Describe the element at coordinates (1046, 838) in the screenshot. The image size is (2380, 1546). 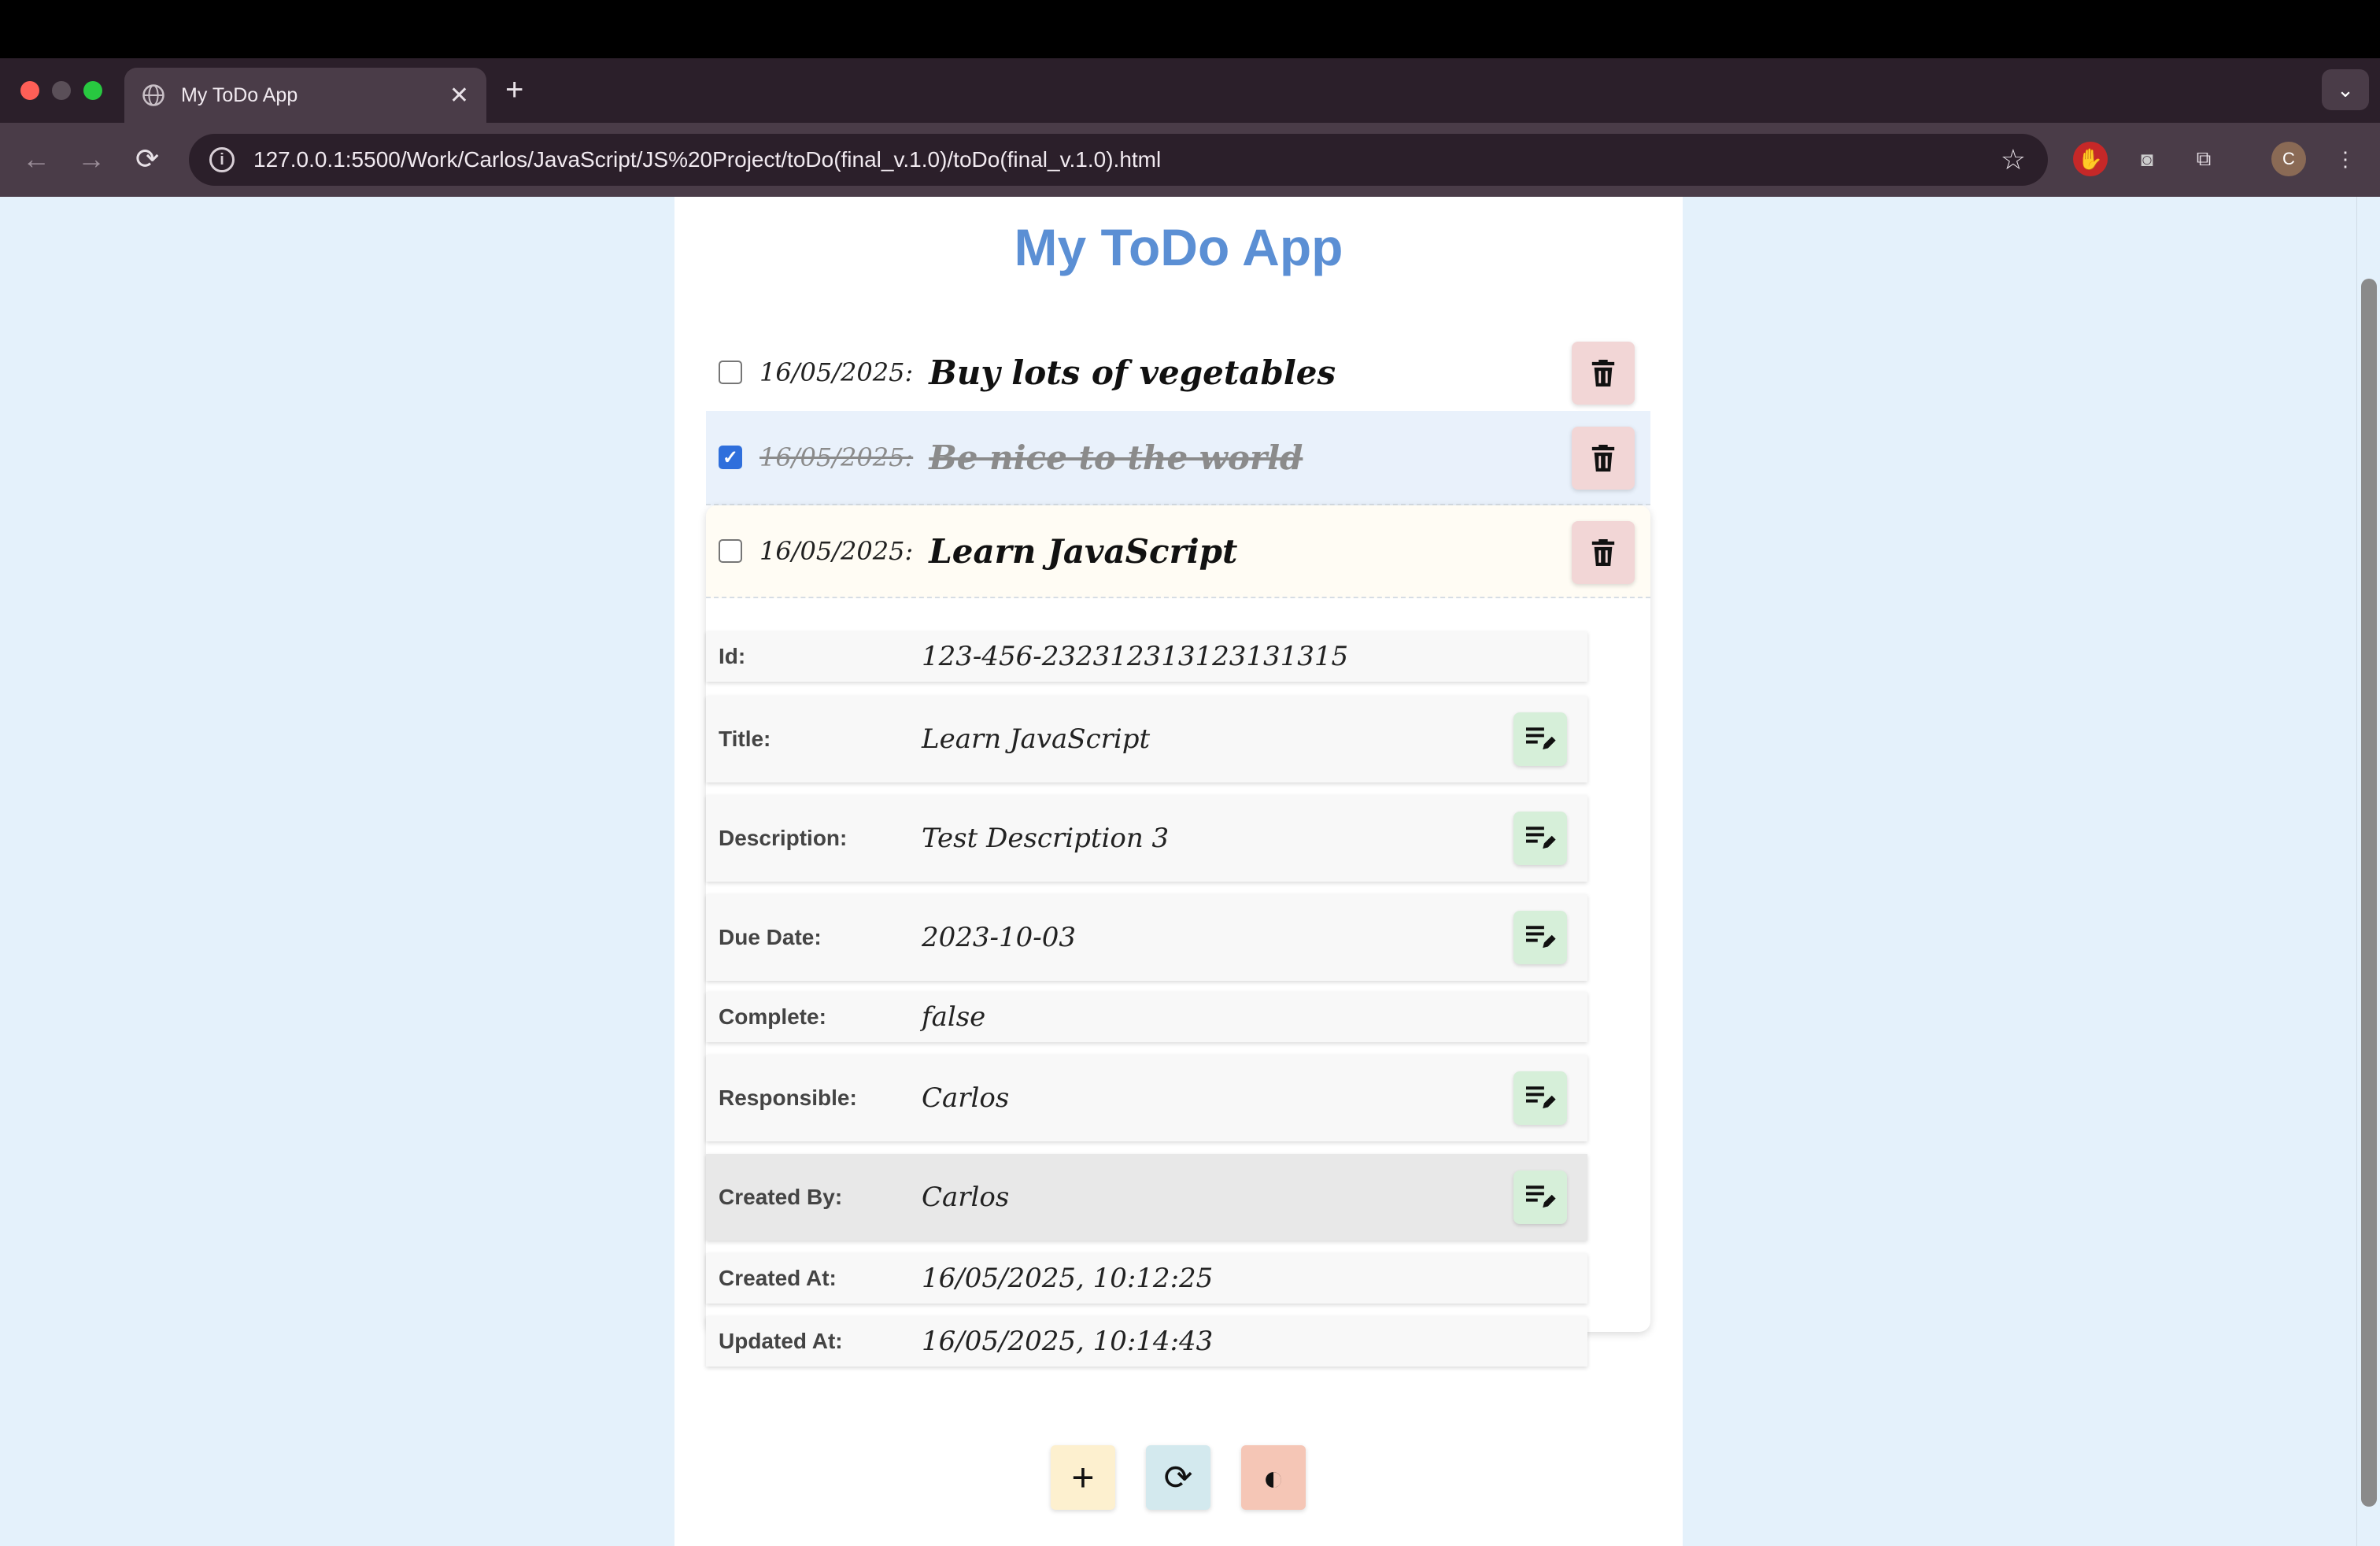
I see `detail-value: Test Description 3` at that location.